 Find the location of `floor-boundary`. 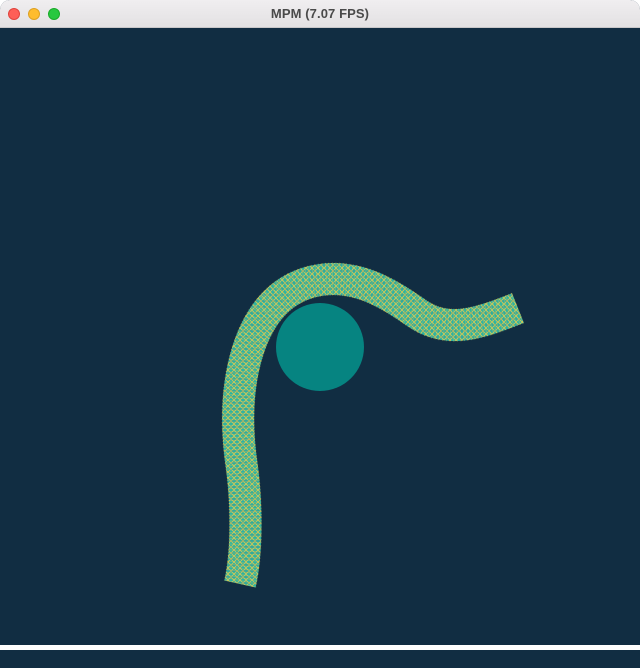

floor-boundary is located at coordinates (320, 647).